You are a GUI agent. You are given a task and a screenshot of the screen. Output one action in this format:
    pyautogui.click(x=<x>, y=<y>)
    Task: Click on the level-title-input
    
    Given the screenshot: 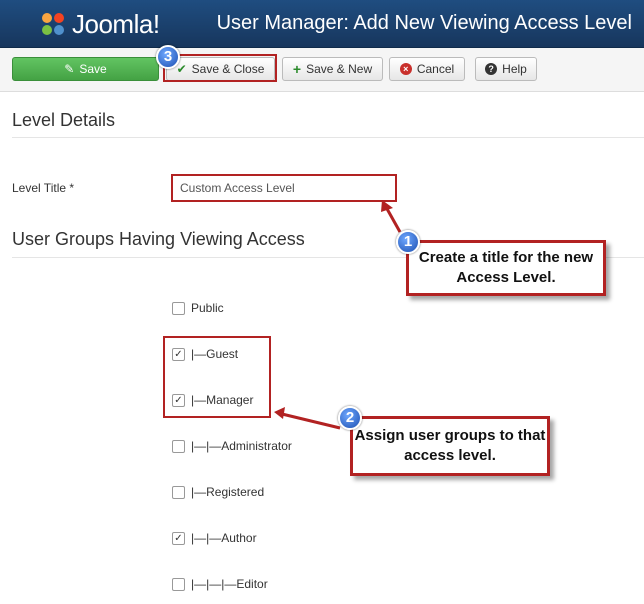 What is the action you would take?
    pyautogui.click(x=284, y=188)
    